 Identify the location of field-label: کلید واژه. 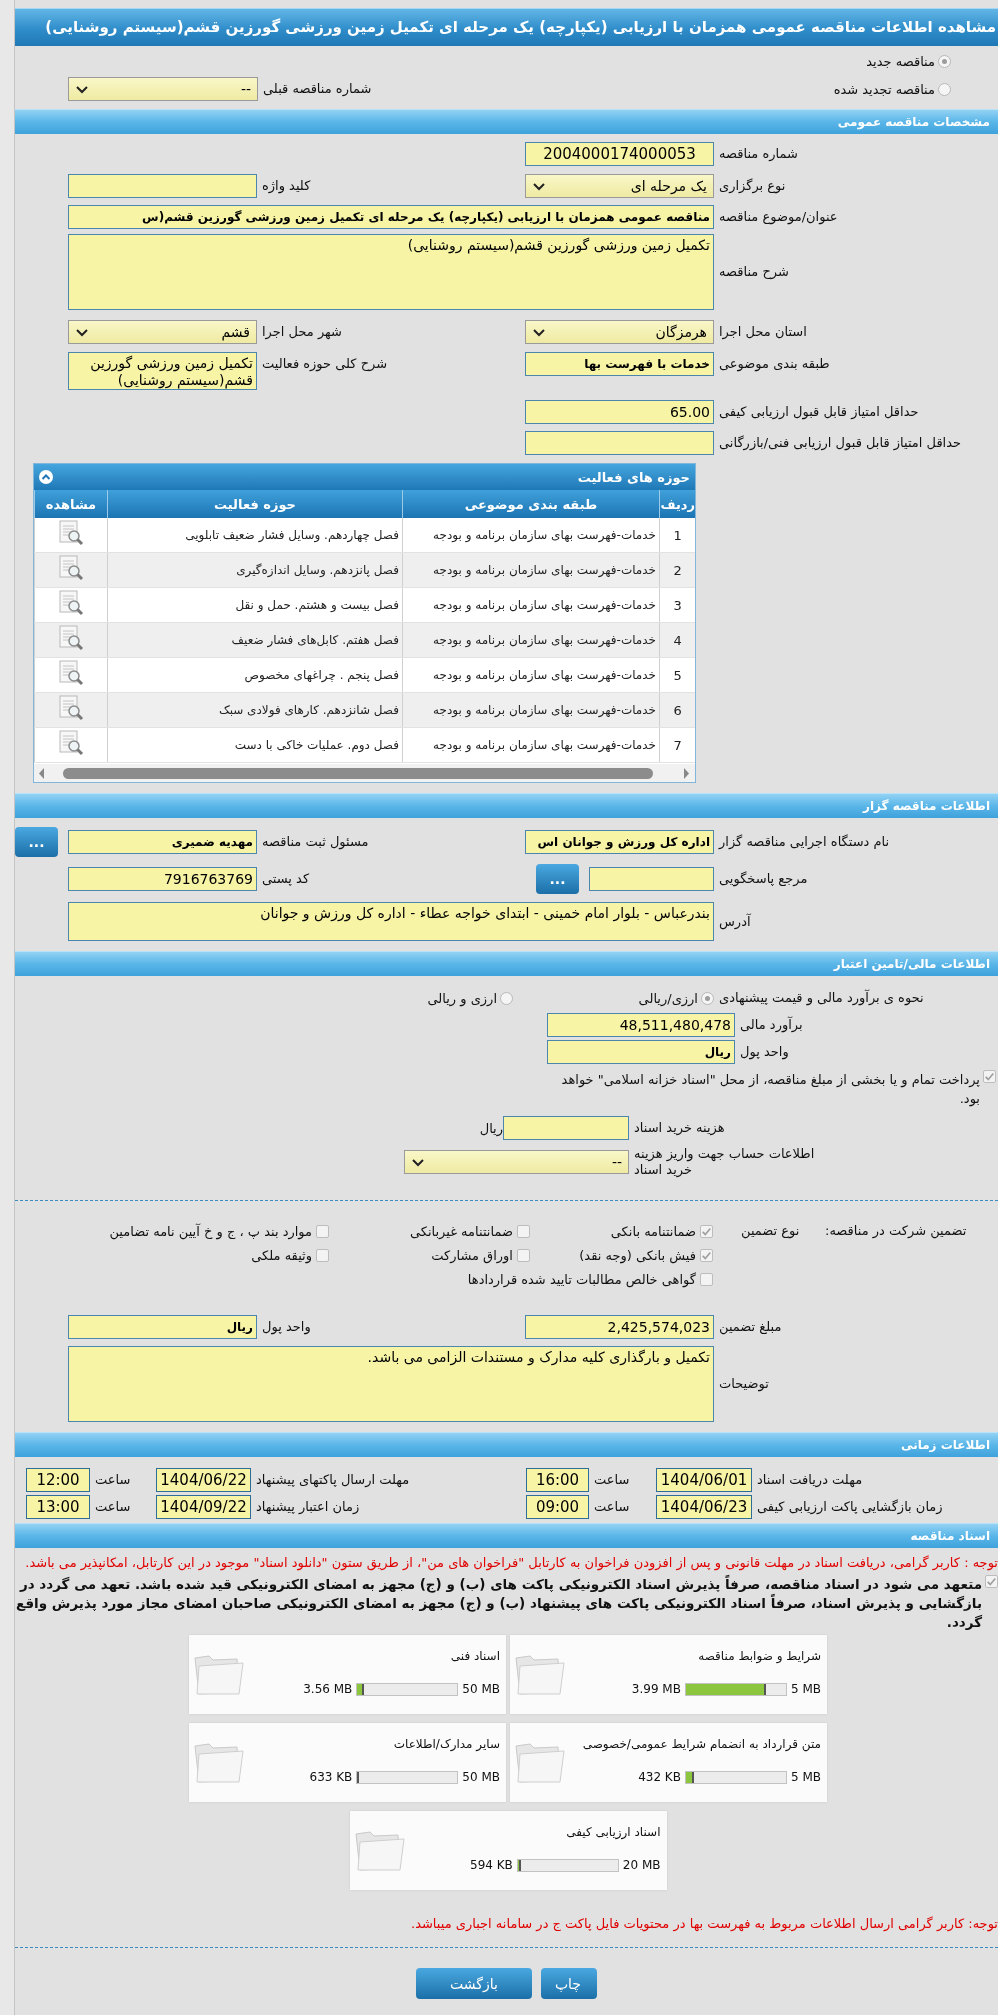
(286, 186).